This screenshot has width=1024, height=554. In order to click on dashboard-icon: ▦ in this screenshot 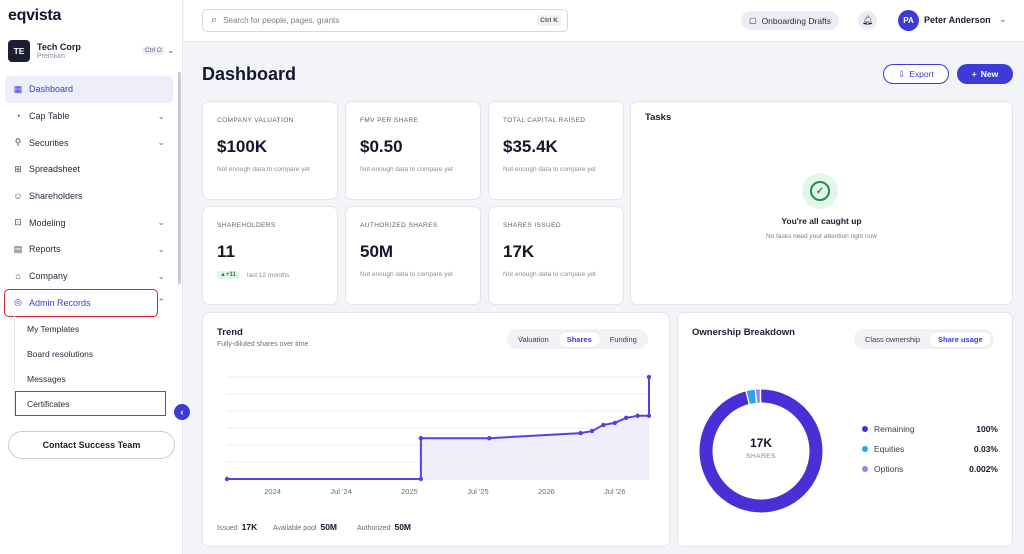, I will do `click(18, 88)`.